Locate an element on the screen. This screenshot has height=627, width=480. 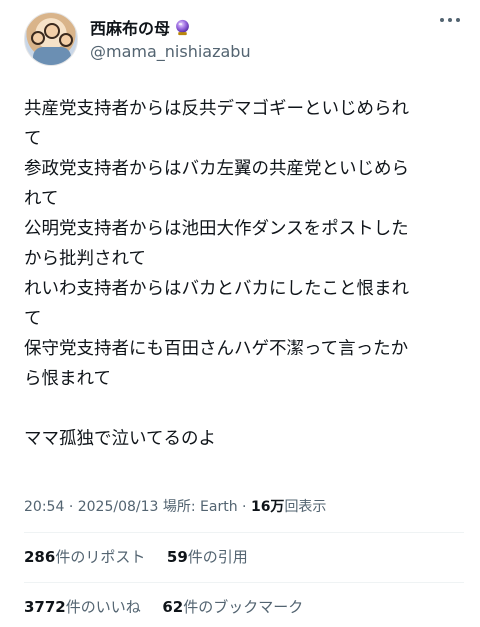
tweet-line: から批判されて is located at coordinates (85, 259).